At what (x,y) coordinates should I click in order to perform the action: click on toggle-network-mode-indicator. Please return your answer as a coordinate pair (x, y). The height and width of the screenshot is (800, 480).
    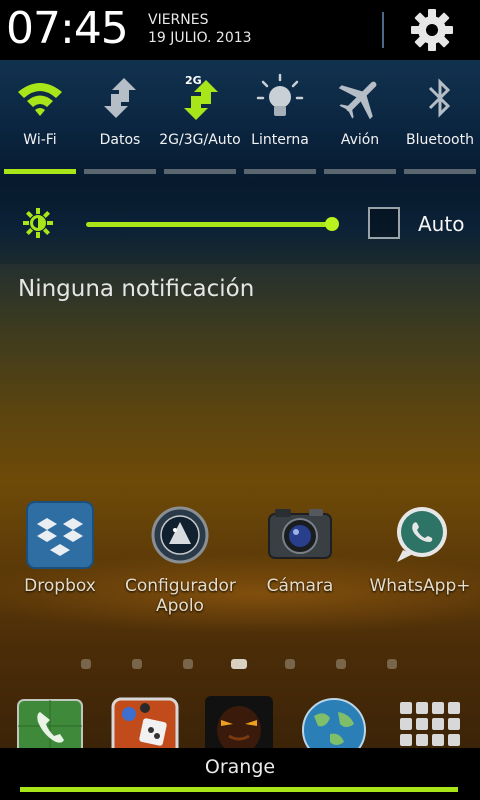
    Looking at the image, I should click on (200, 171).